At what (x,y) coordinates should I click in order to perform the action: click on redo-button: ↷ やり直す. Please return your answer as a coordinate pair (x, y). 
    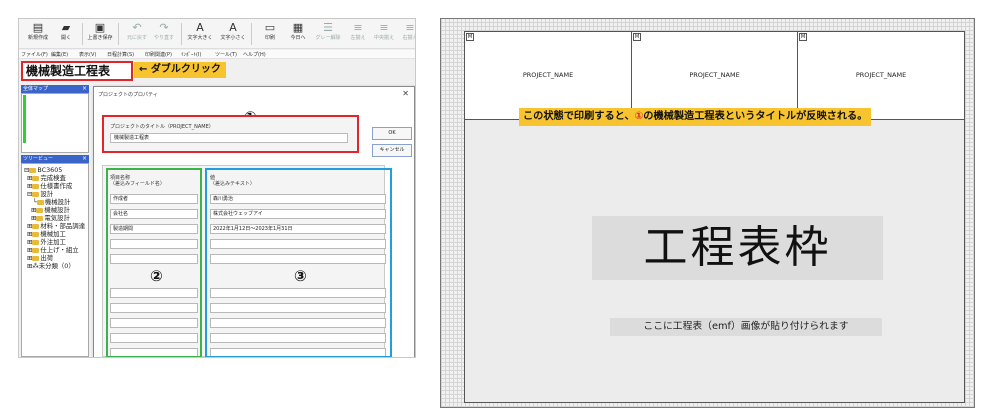
    Looking at the image, I should click on (164, 34).